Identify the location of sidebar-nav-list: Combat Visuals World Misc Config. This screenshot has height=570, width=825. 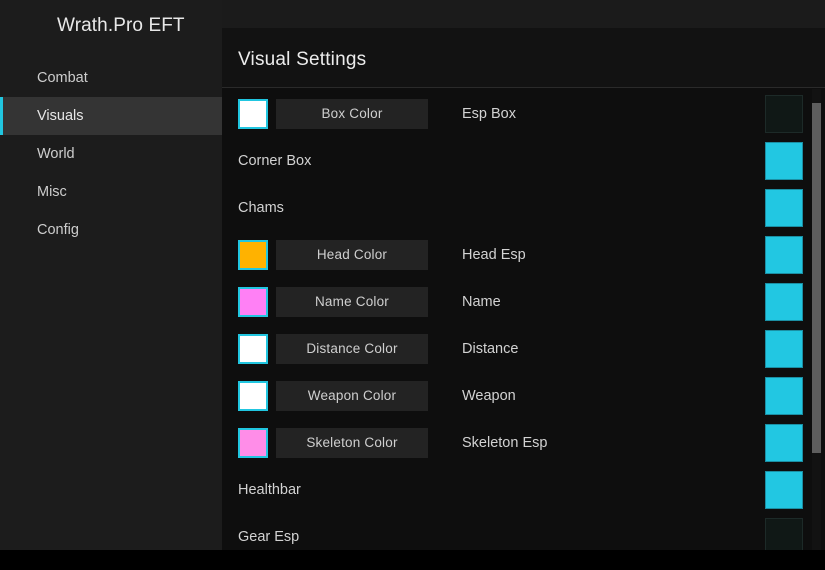
(111, 154).